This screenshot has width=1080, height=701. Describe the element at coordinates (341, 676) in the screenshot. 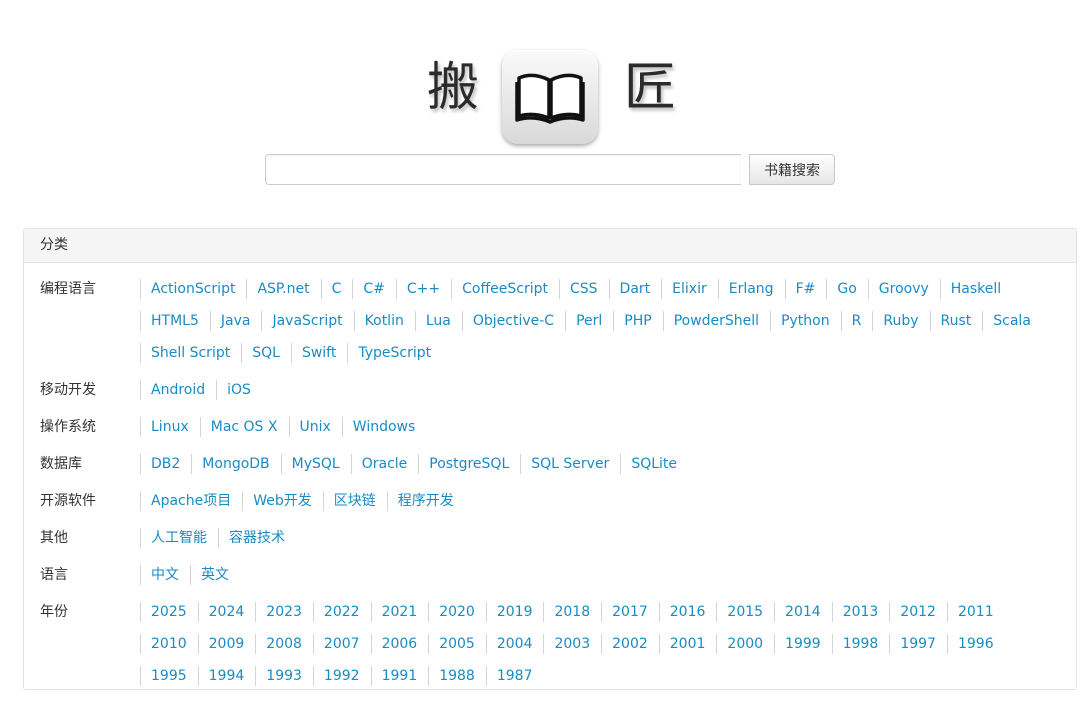

I see `category-link: 1992` at that location.